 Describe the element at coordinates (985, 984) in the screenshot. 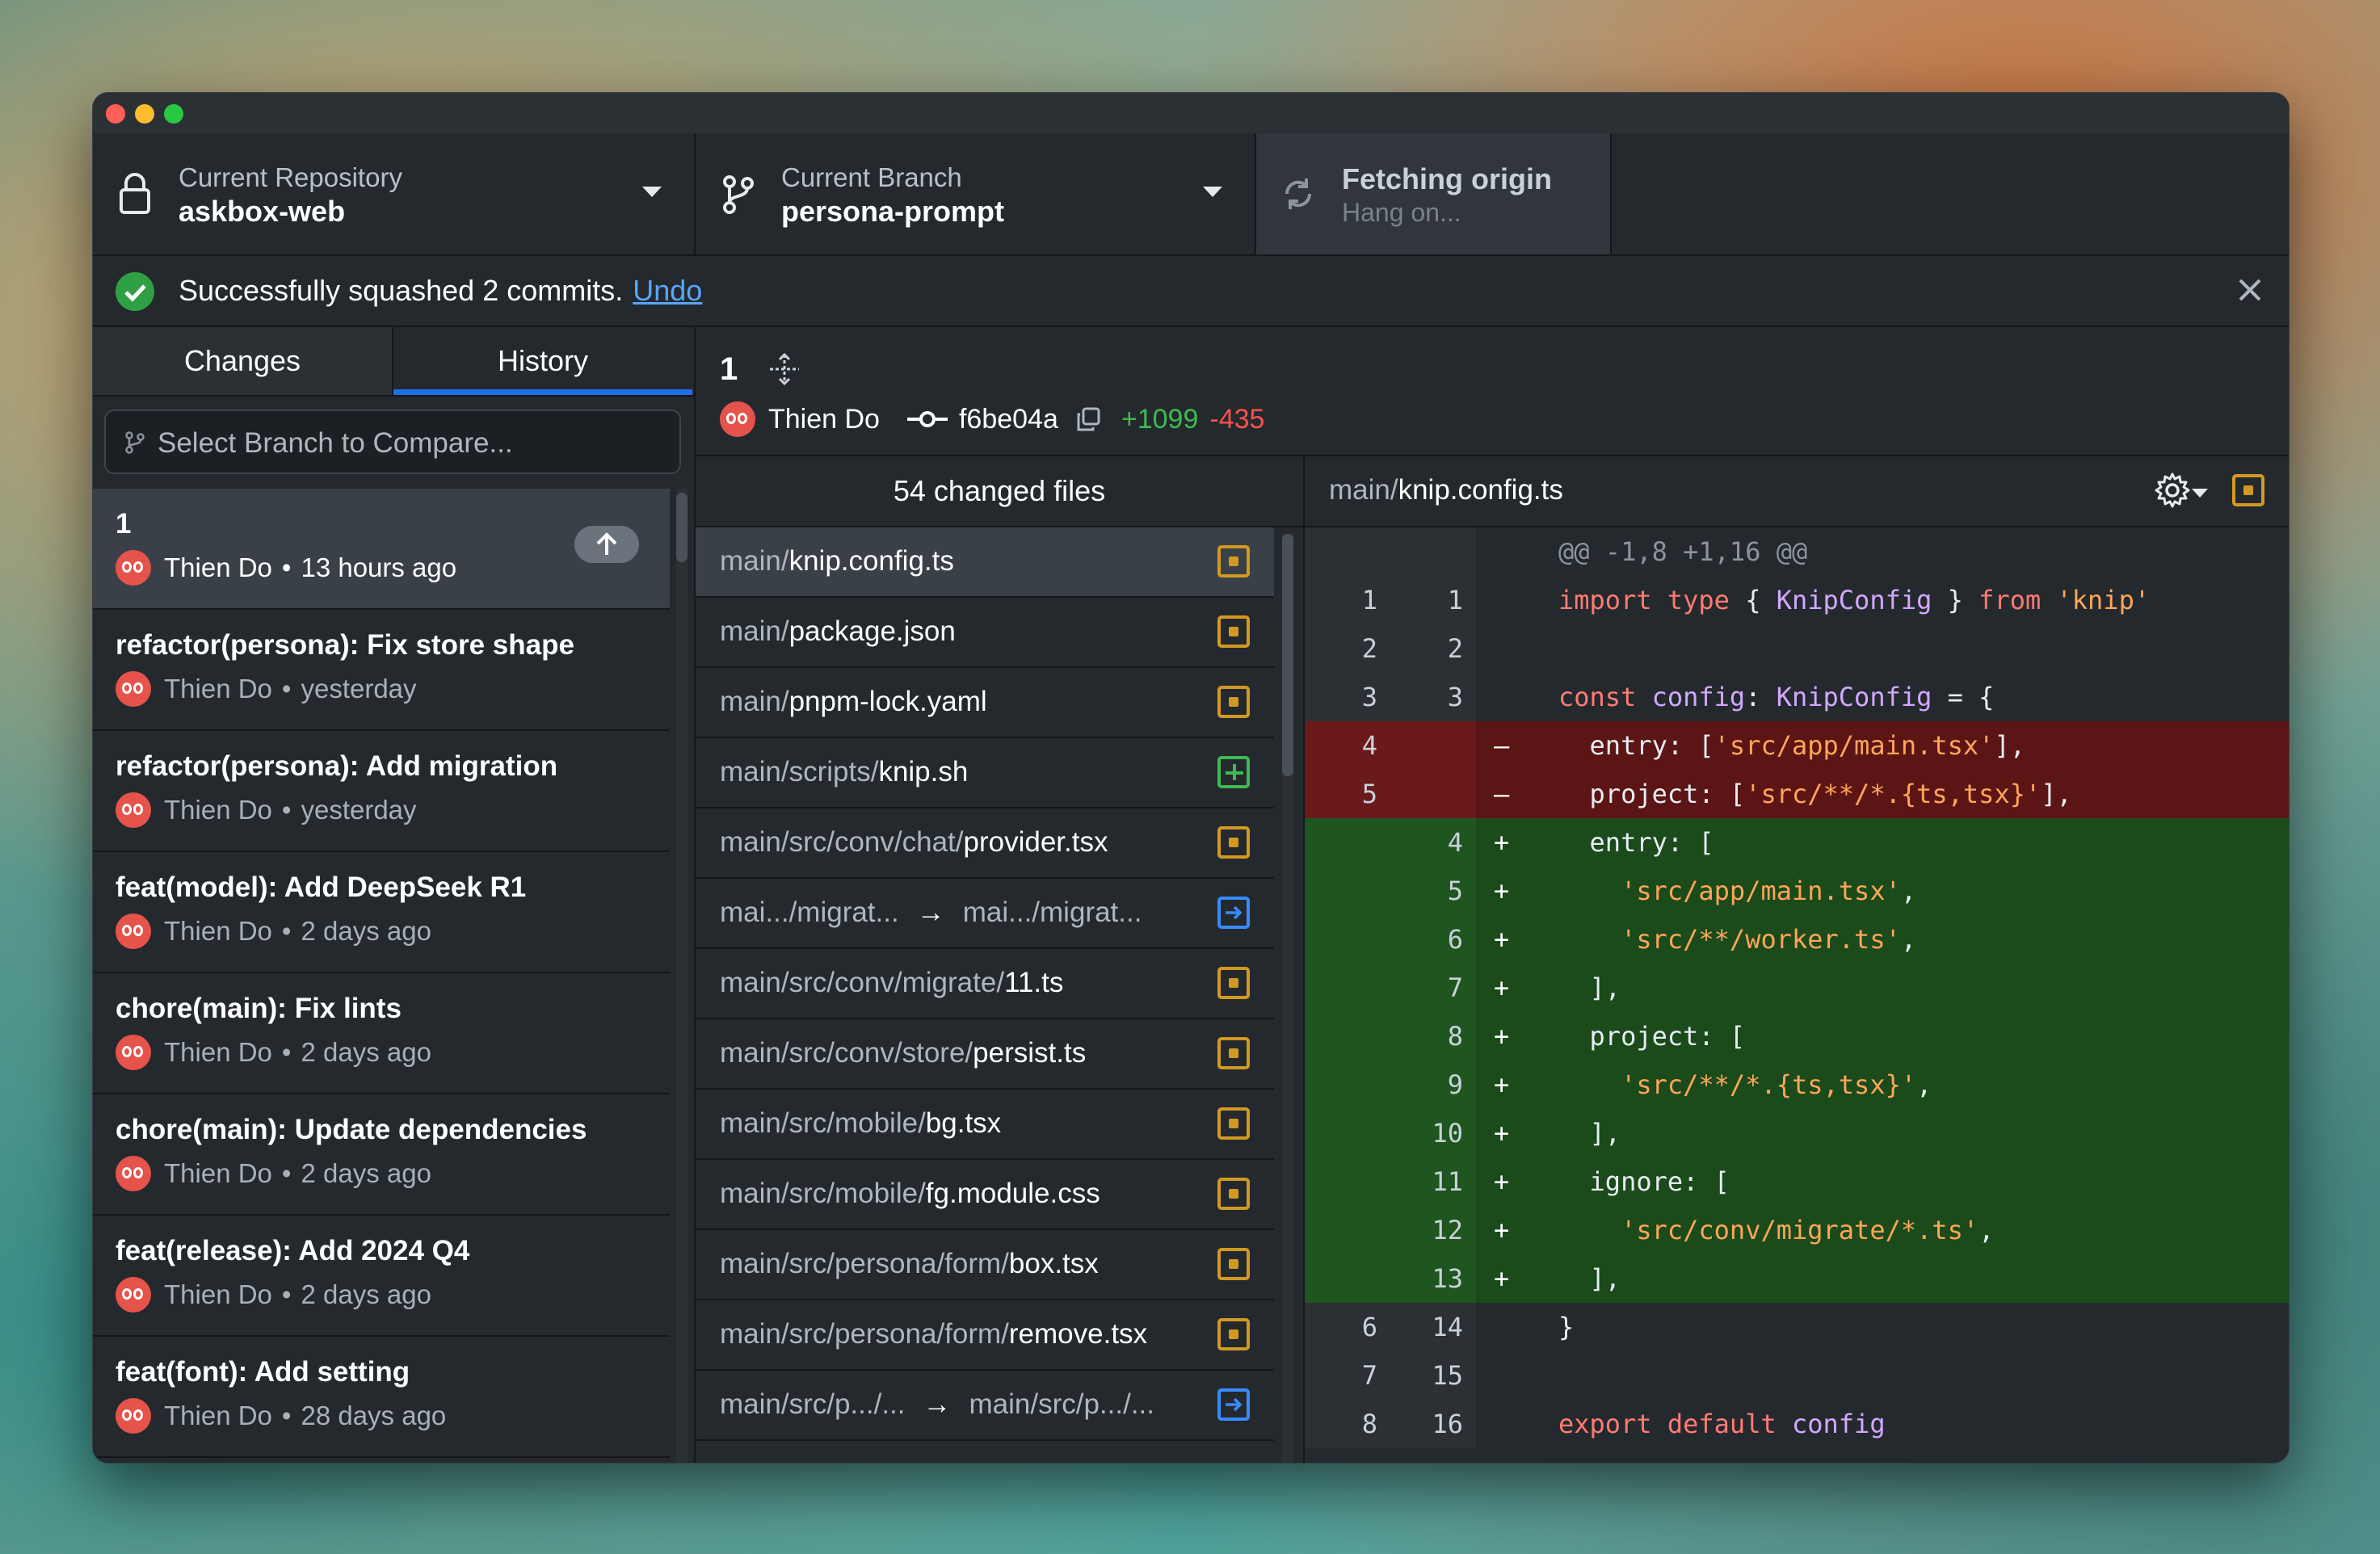

I see `file-row: main/src/conv/migrate/11.ts` at that location.